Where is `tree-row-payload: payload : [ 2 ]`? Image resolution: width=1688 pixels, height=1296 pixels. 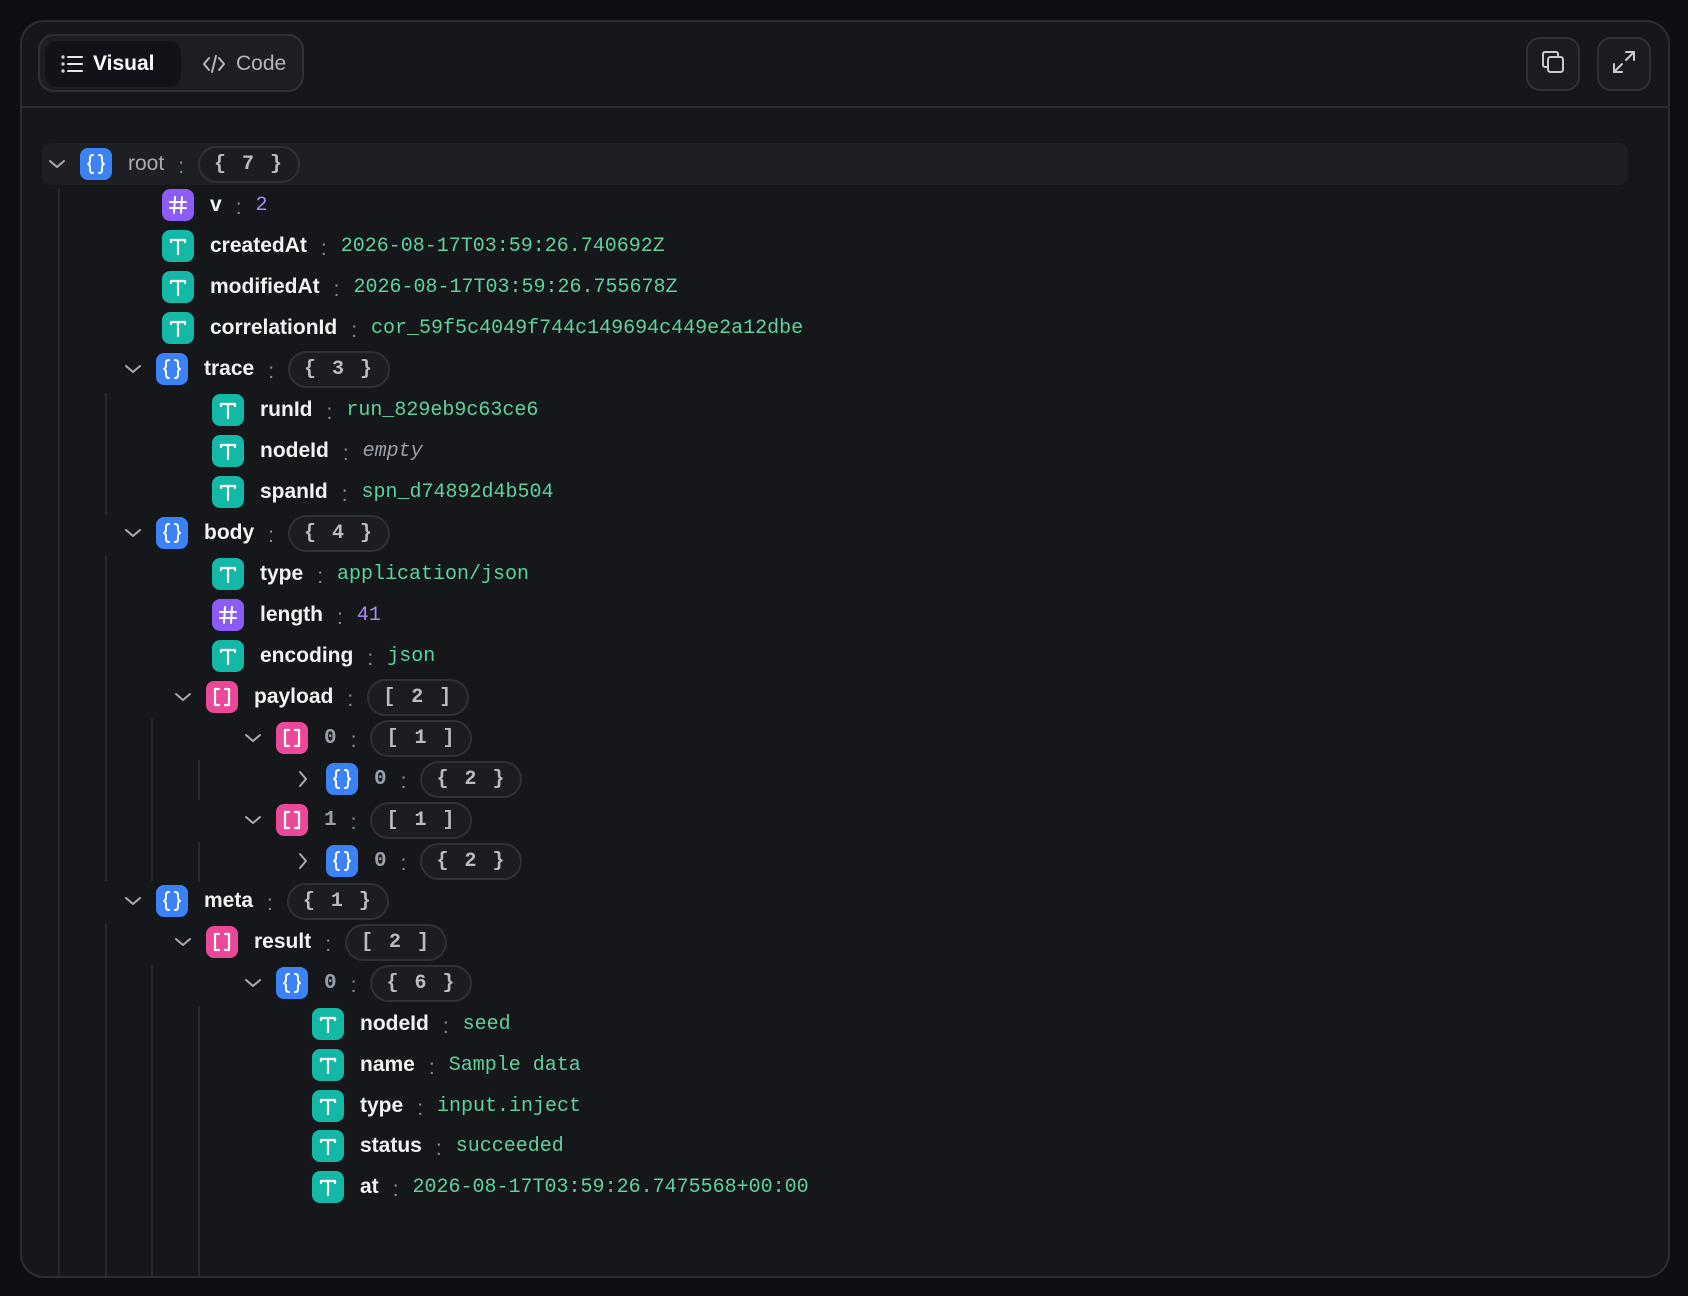 tree-row-payload: payload : [ 2 ] is located at coordinates (320, 697).